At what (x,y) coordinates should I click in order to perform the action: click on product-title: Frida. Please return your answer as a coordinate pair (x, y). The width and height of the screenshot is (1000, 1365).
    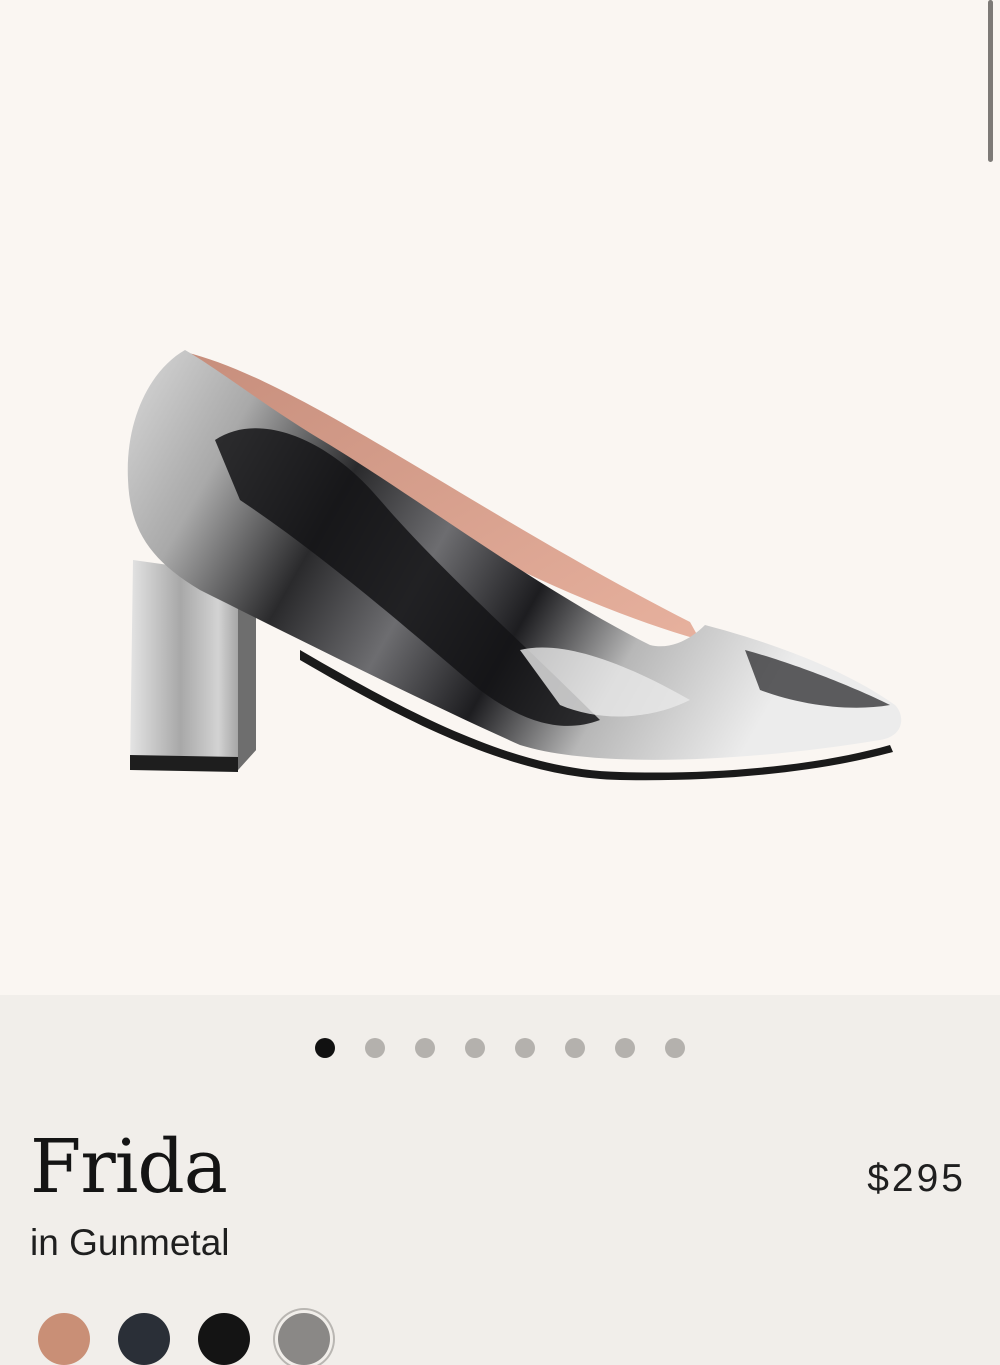
    Looking at the image, I should click on (129, 1167).